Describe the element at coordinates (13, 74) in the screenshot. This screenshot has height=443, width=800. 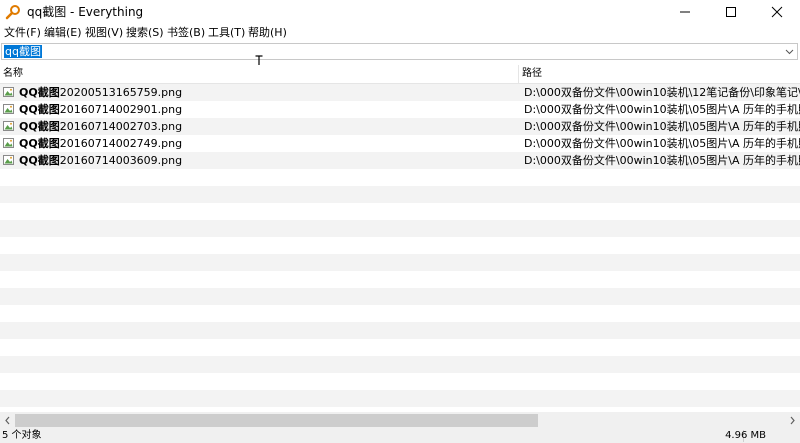
I see `column-header-name: 名称` at that location.